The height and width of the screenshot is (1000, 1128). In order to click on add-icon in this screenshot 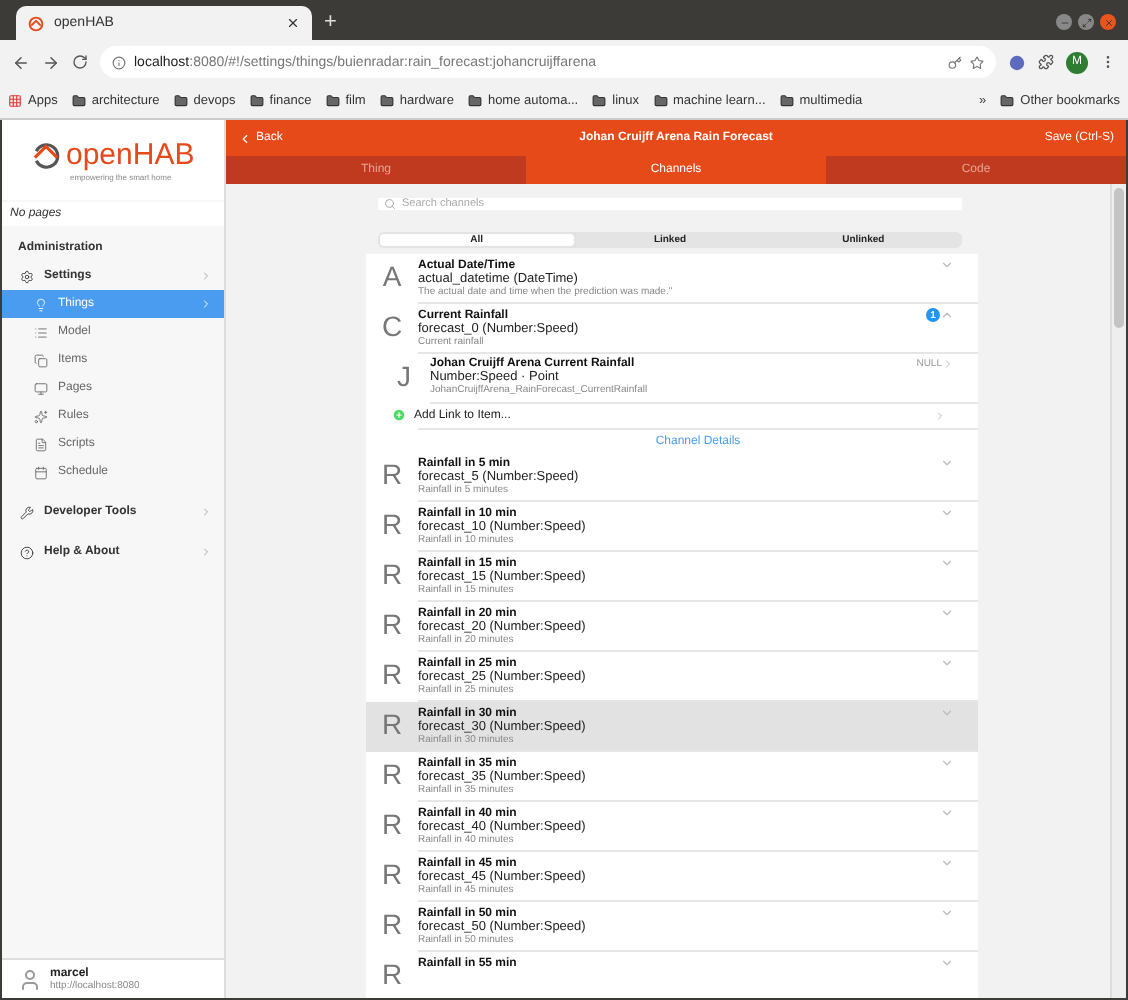, I will do `click(399, 415)`.